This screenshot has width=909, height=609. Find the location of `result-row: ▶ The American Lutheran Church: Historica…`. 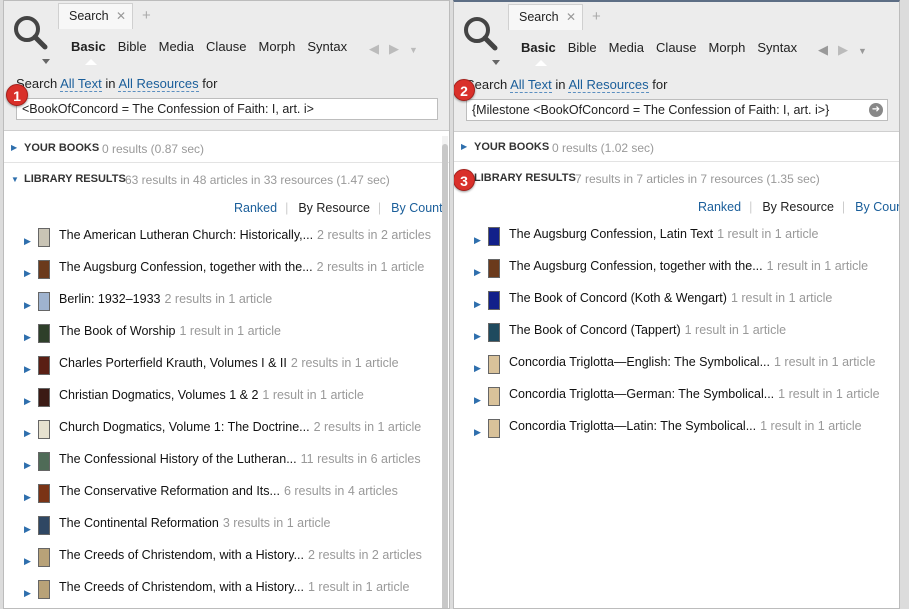

result-row: ▶ The American Lutheran Church: Historica… is located at coordinates (226, 243).